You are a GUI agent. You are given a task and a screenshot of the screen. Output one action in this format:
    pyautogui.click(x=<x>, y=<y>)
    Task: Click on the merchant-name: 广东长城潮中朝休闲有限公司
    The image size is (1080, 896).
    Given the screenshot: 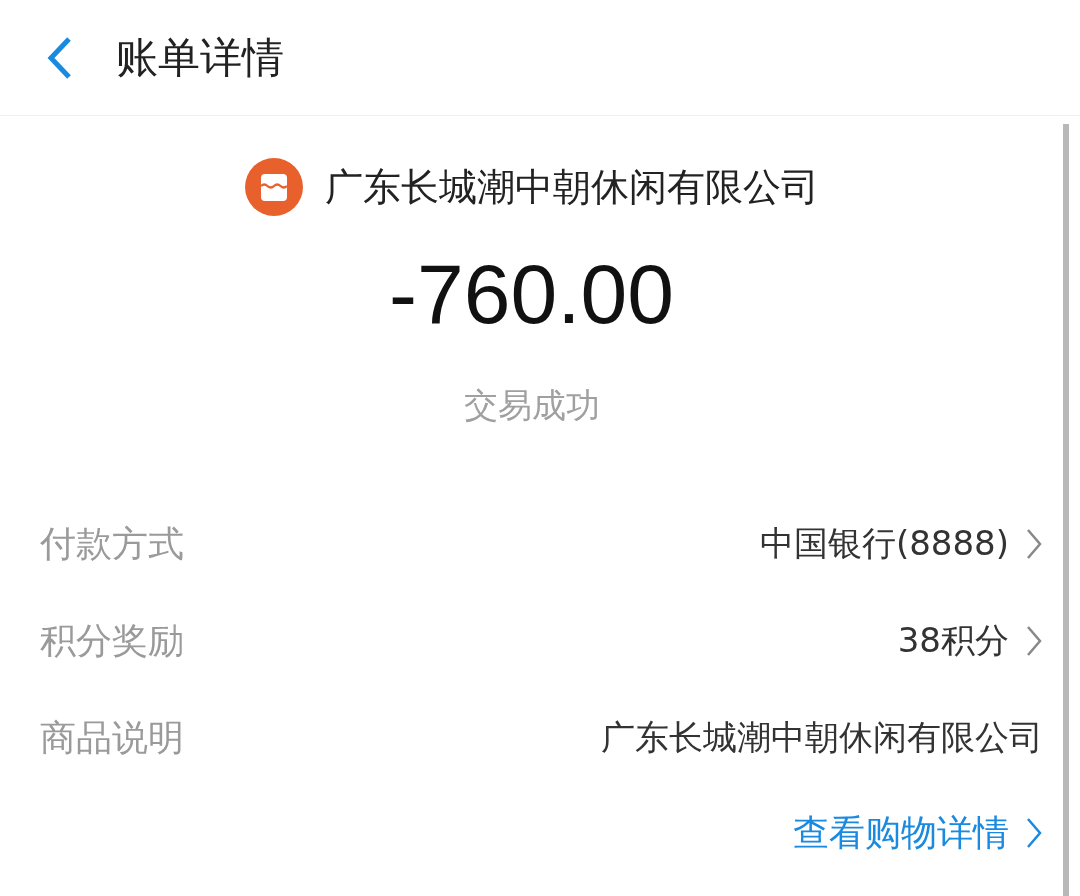 What is the action you would take?
    pyautogui.click(x=571, y=187)
    